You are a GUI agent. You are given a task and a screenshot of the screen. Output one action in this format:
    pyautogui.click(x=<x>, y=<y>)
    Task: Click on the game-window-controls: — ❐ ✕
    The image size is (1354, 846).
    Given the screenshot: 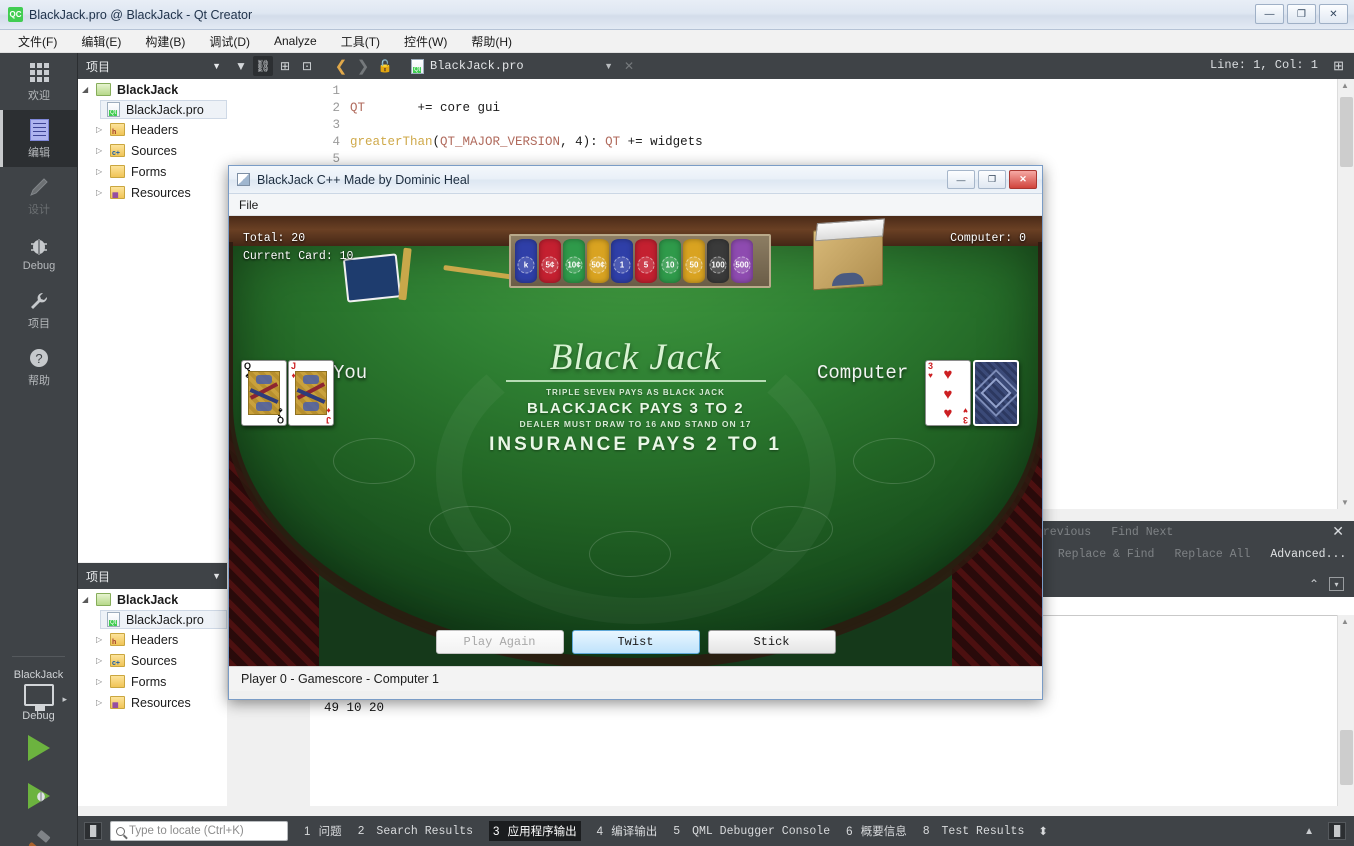 What is the action you would take?
    pyautogui.click(x=992, y=179)
    